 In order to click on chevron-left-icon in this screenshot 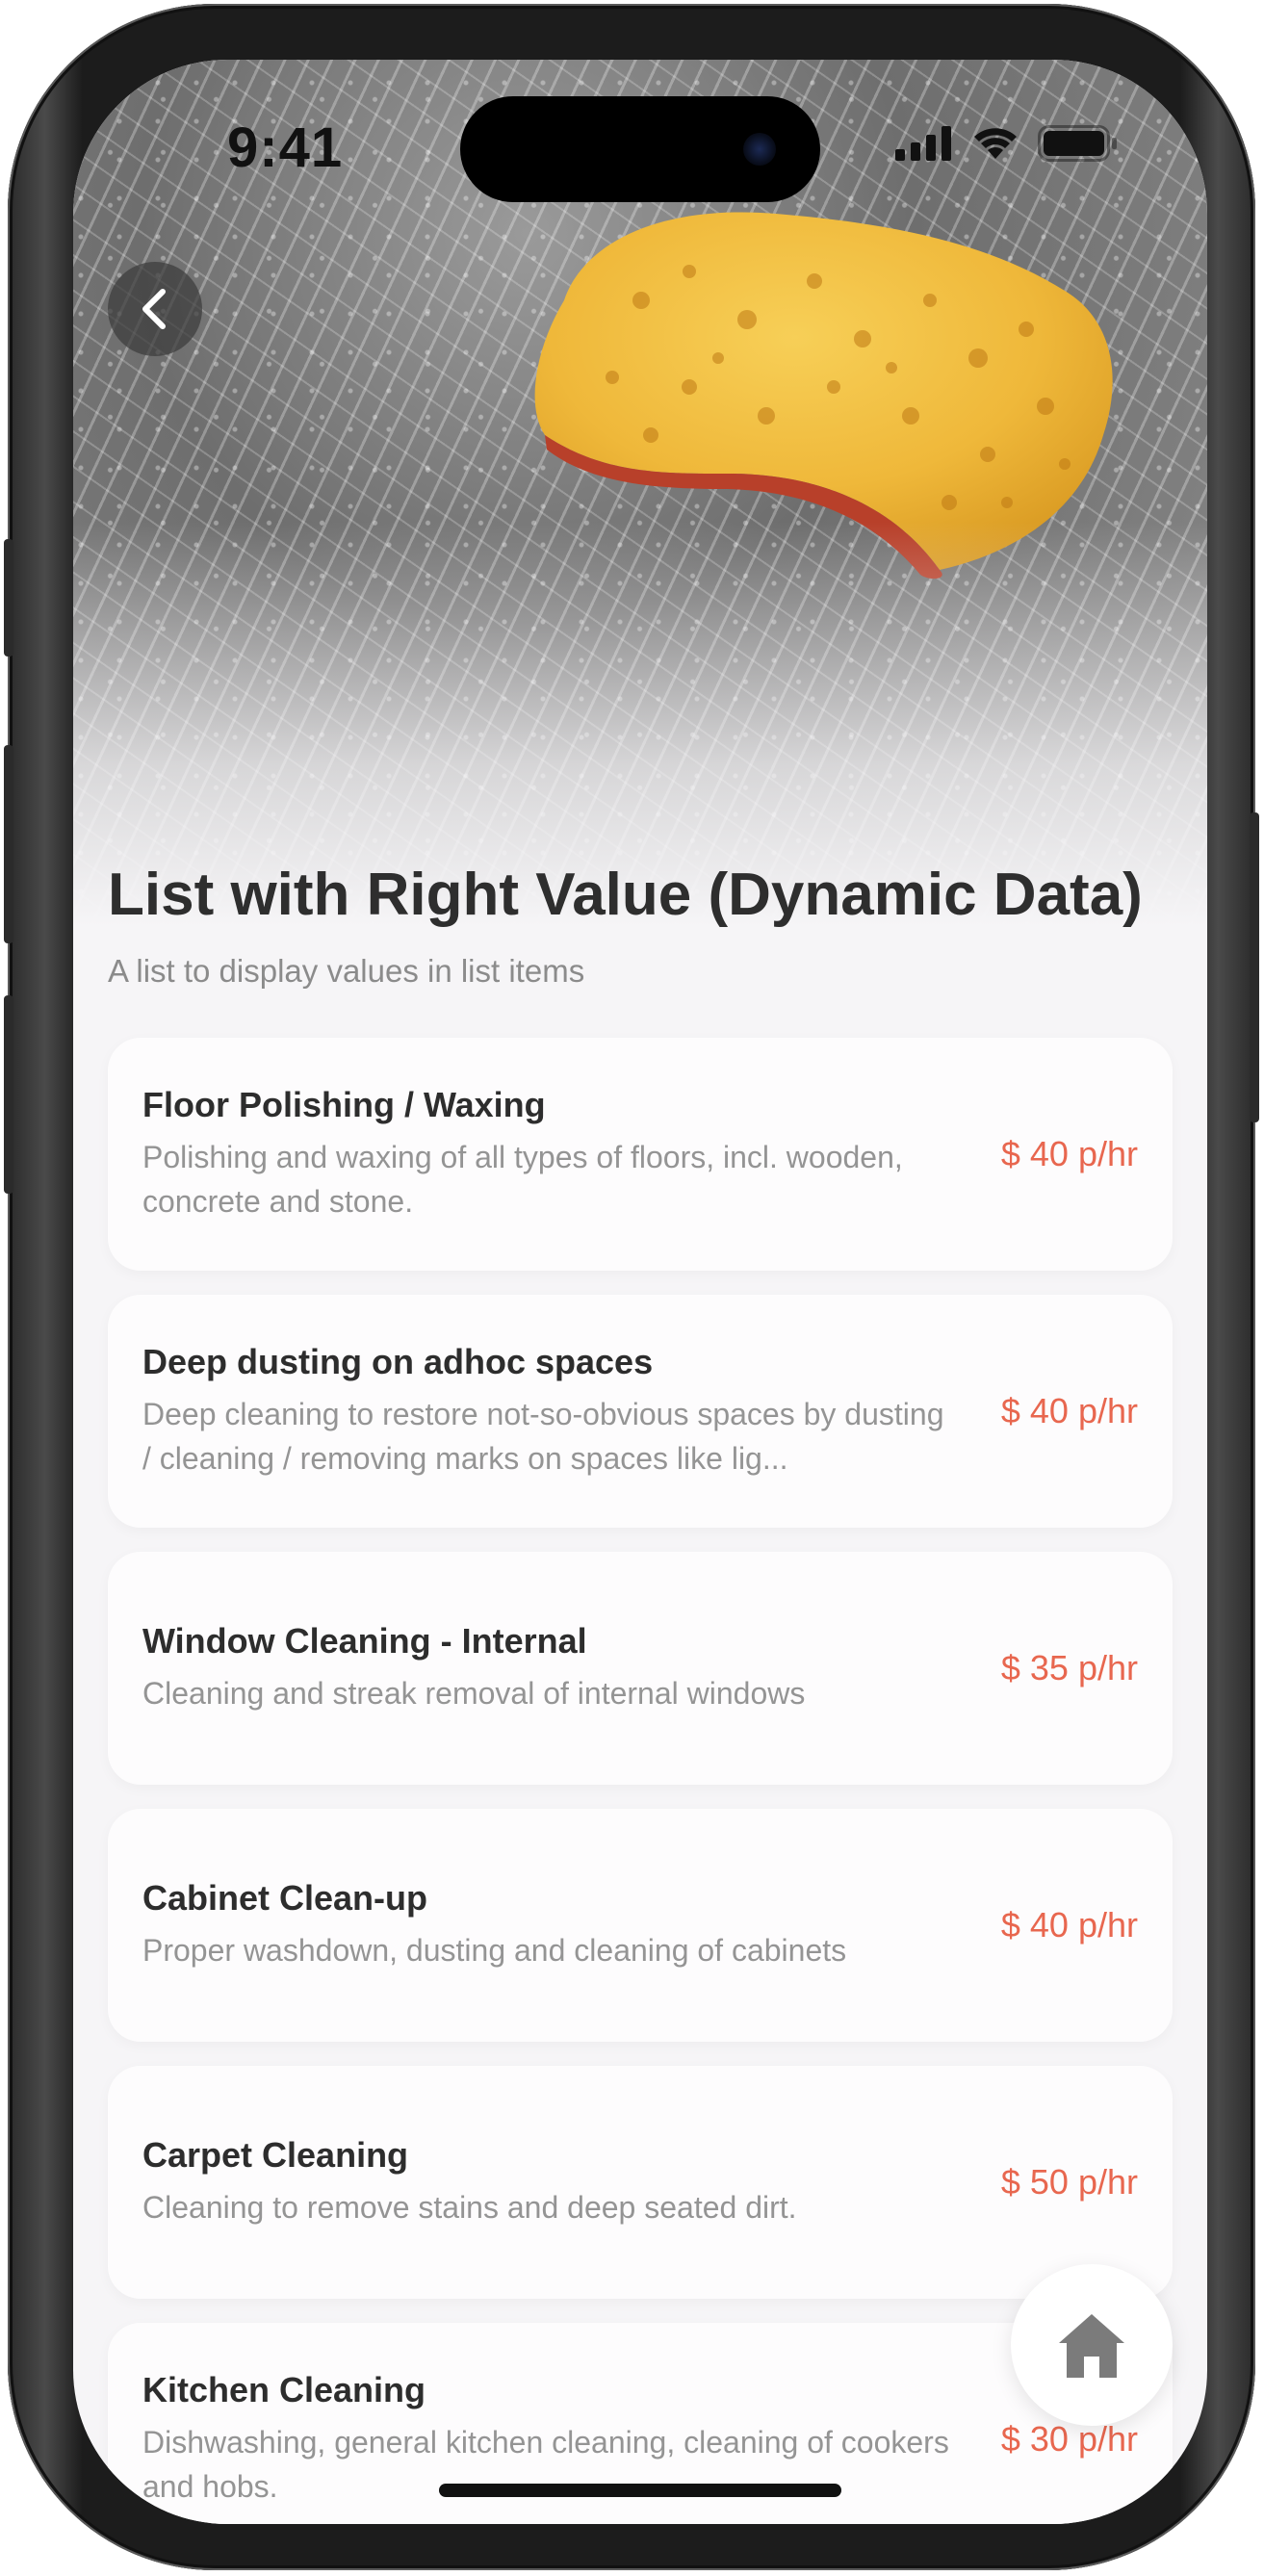, I will do `click(154, 309)`.